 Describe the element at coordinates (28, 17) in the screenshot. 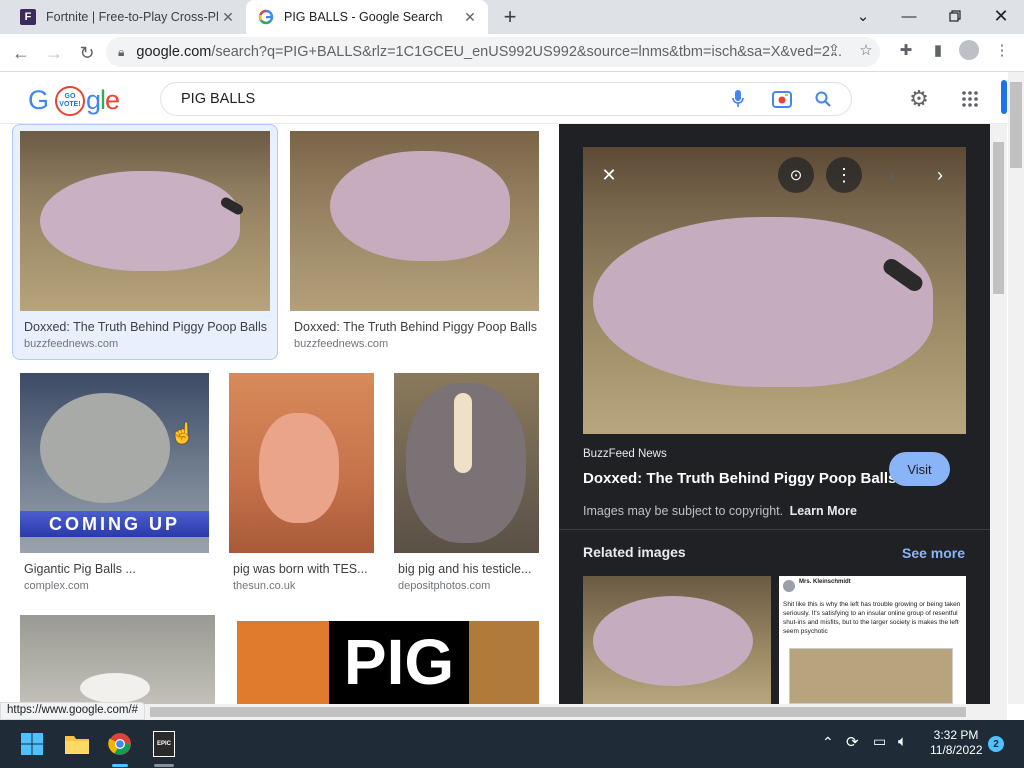

I see `fortnite-favicon: F` at that location.